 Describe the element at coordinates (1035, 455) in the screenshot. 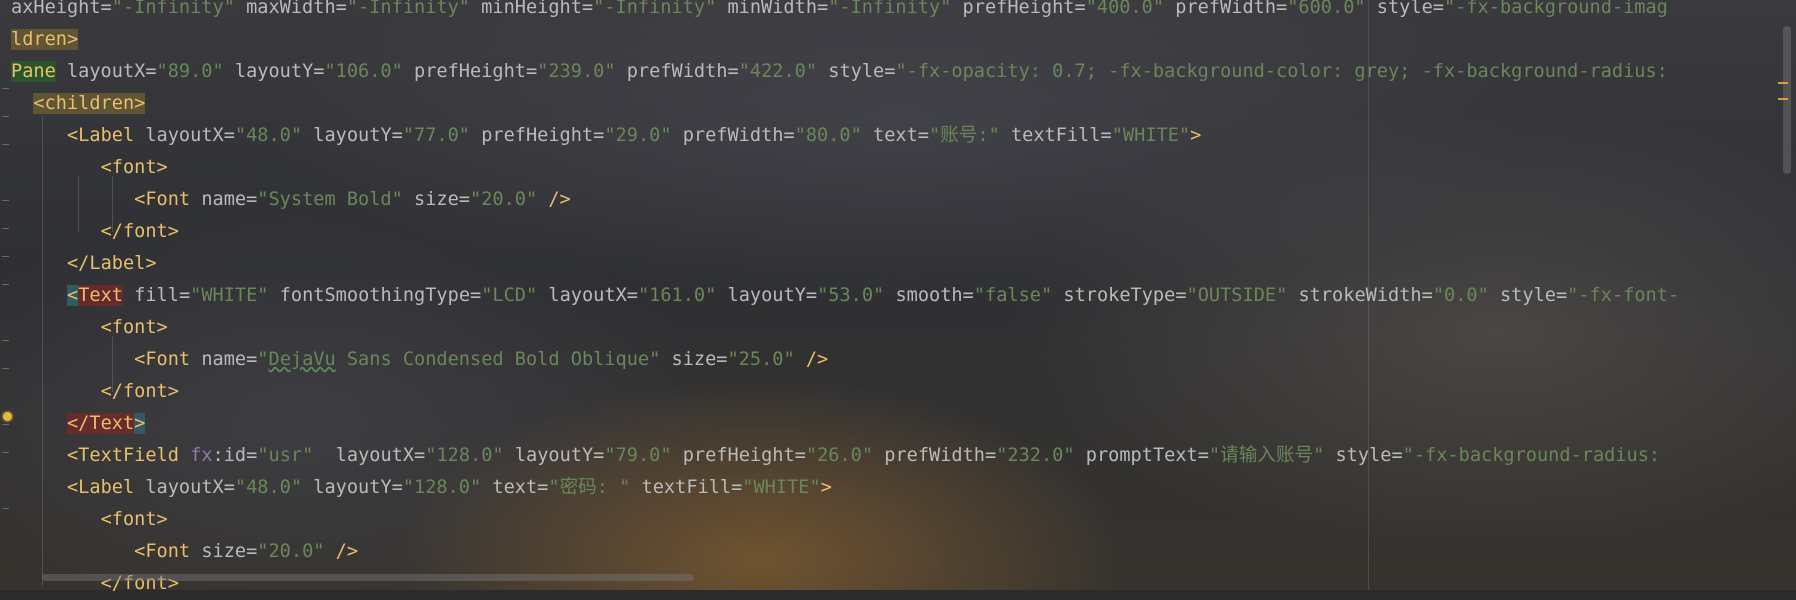

I see `code-token: "232.0"` at that location.